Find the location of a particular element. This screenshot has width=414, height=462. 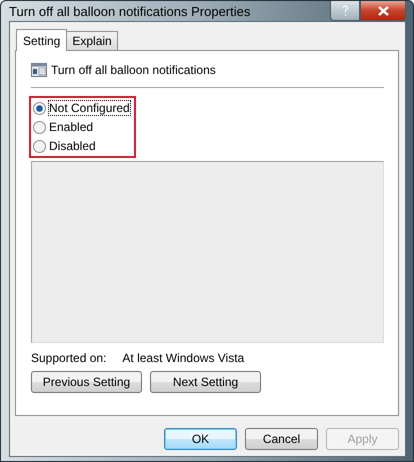

tab: Explain is located at coordinates (92, 40).